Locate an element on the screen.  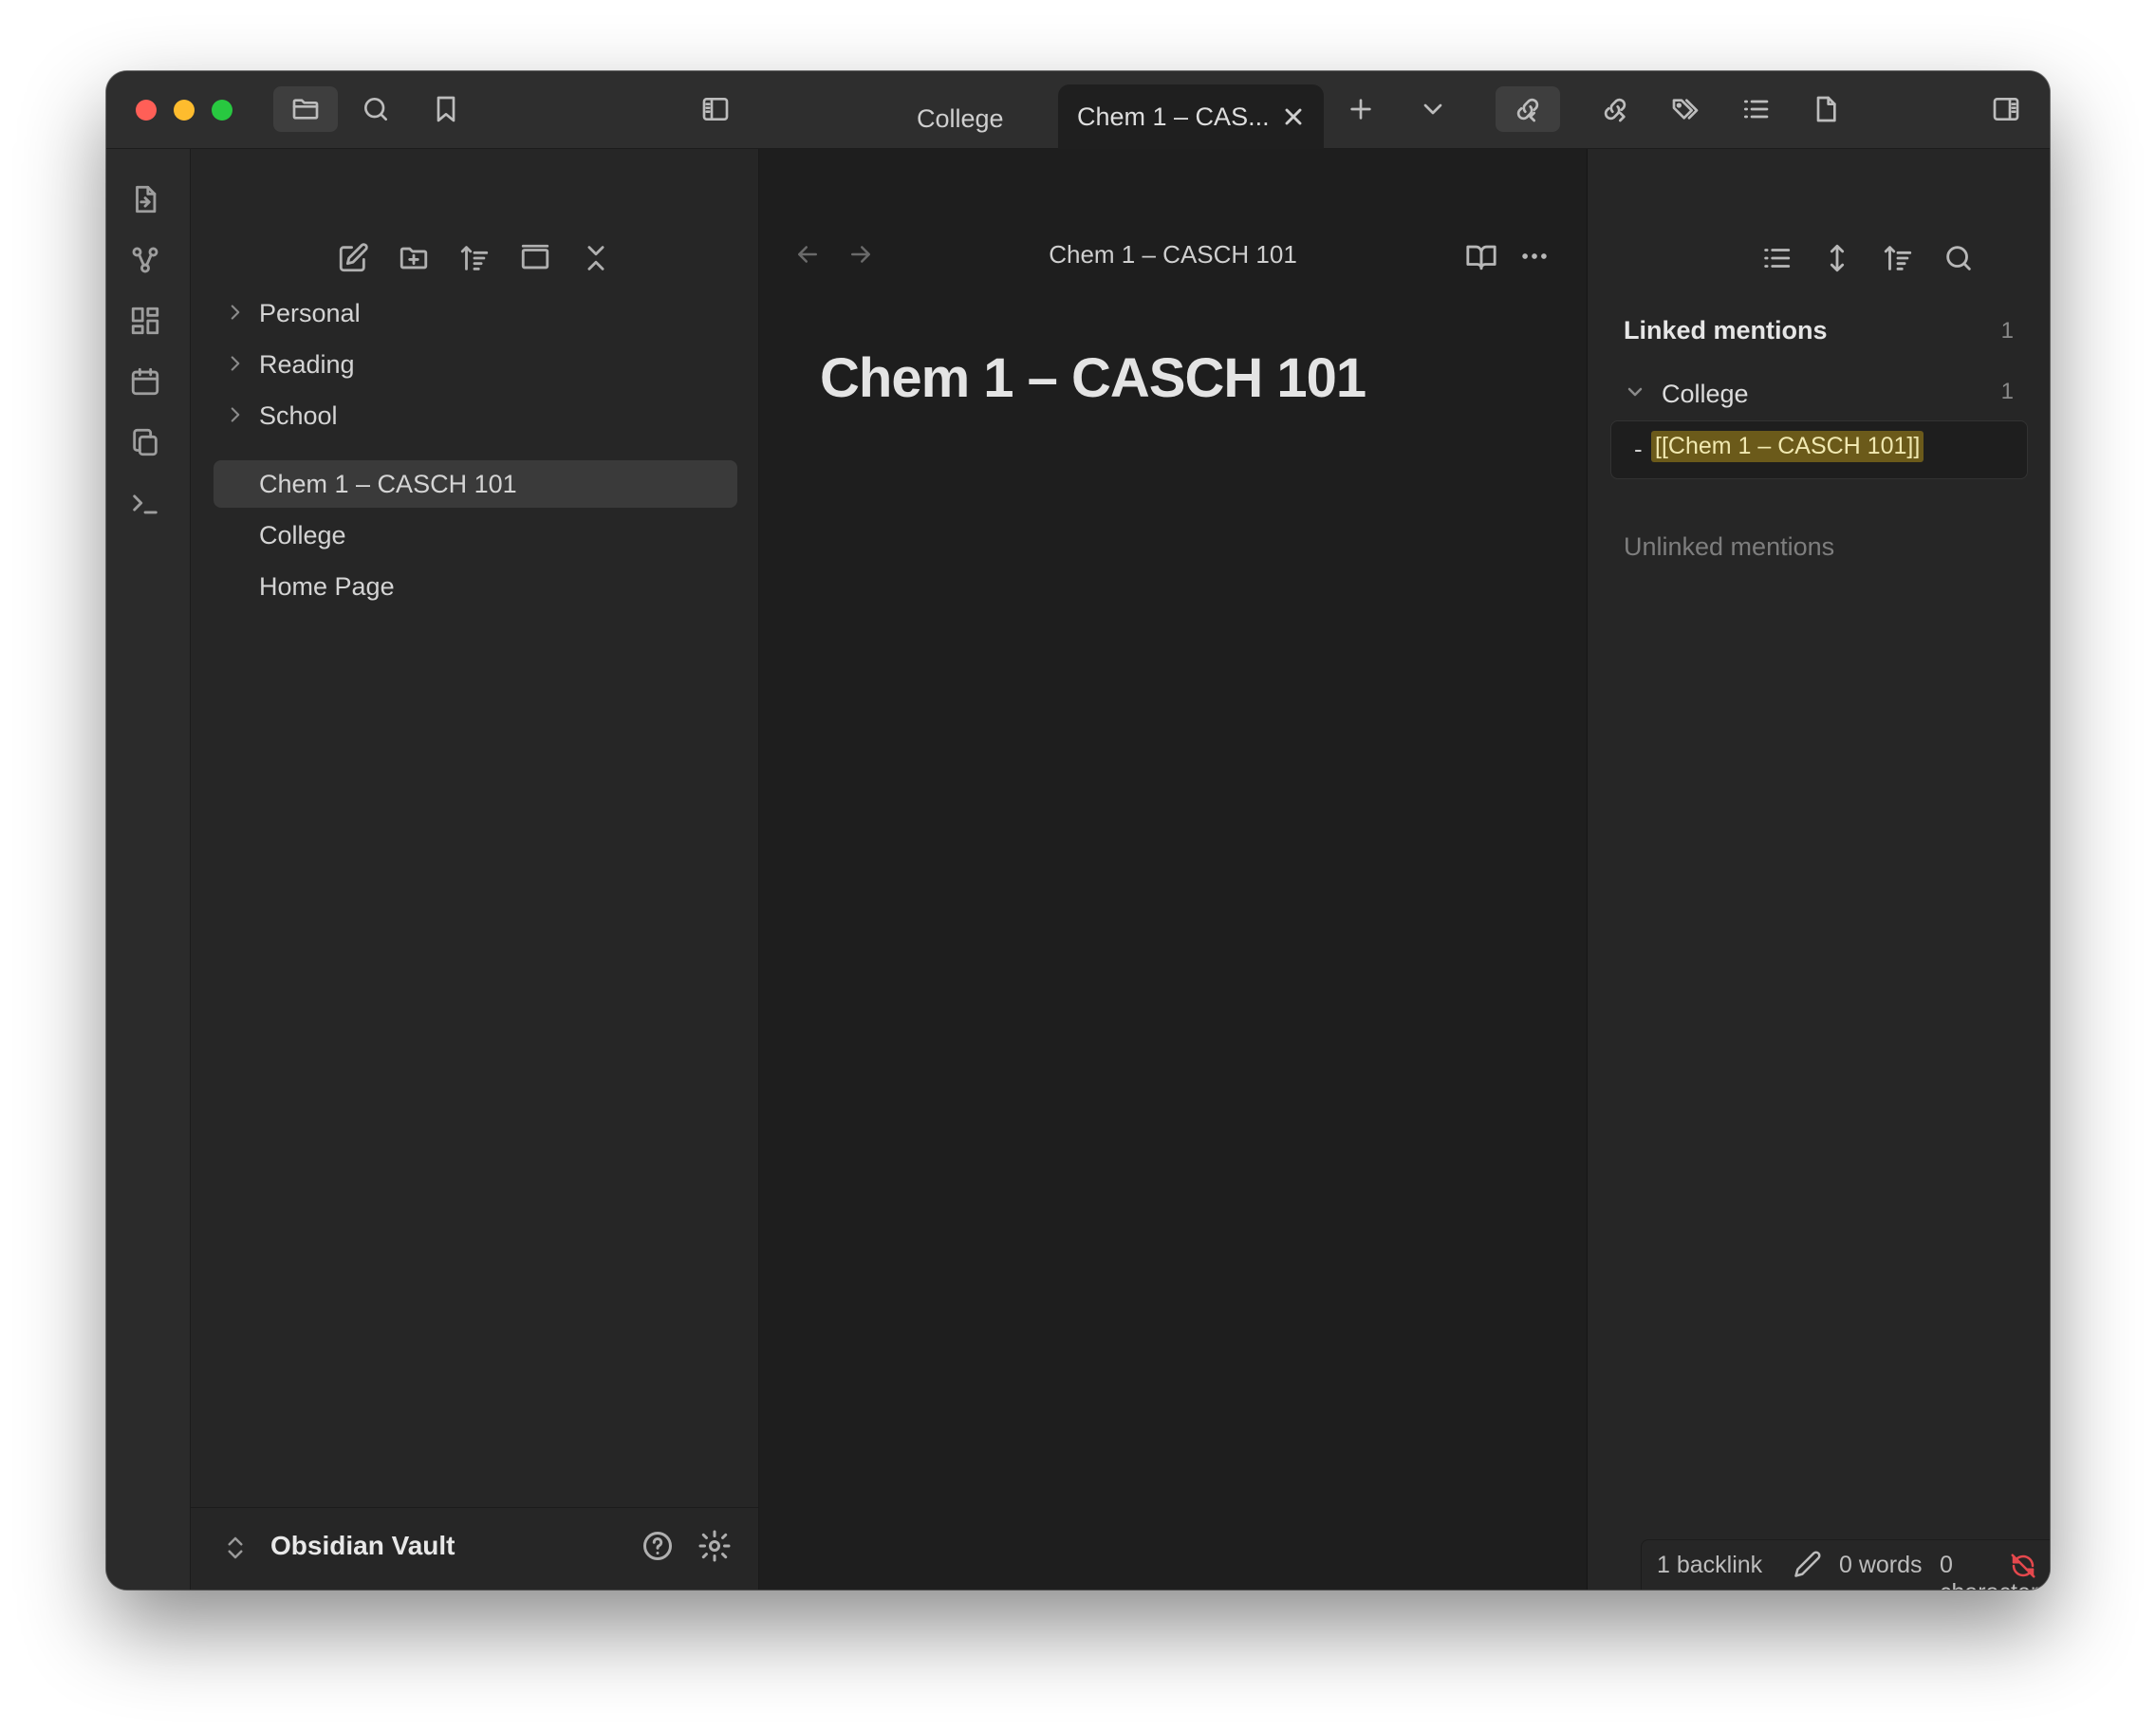
daily-note-button is located at coordinates (148, 384).